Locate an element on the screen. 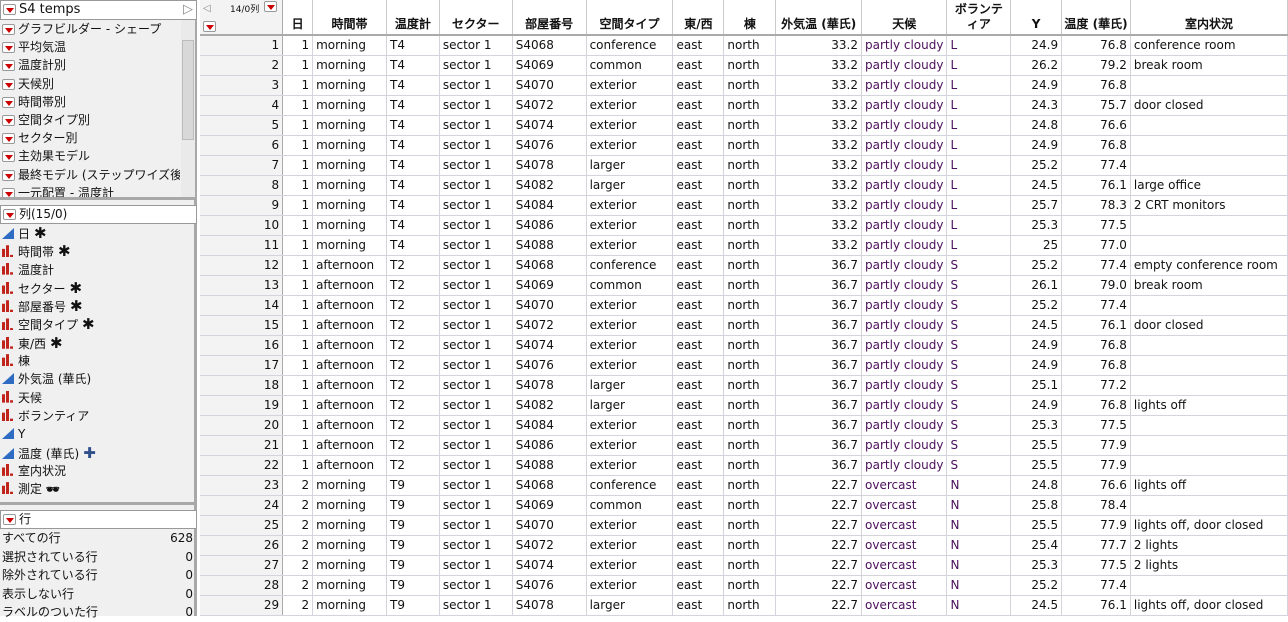  column-item: ボランティア is located at coordinates (98, 416).